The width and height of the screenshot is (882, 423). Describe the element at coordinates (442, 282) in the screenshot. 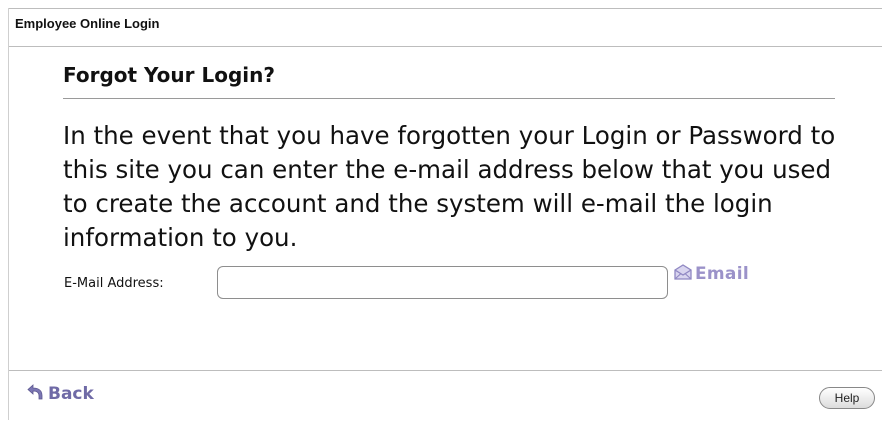

I see `email-input` at that location.